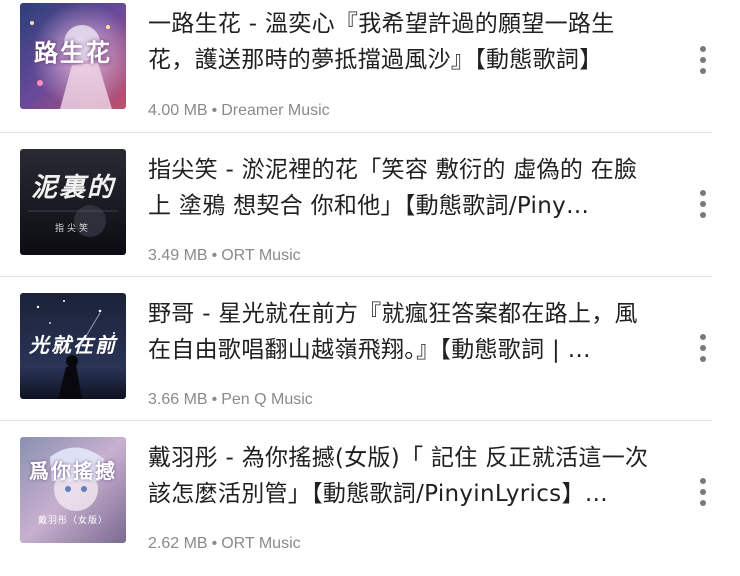  I want to click on thumbnail-text: 光就在前, so click(73, 345).